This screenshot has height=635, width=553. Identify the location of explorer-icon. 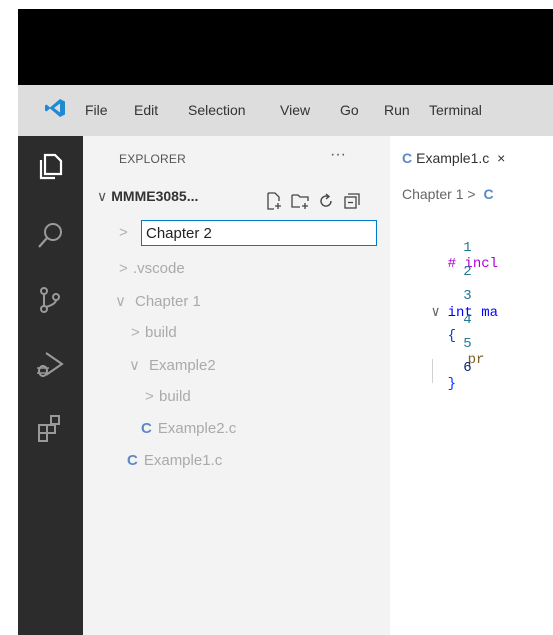
(50, 166).